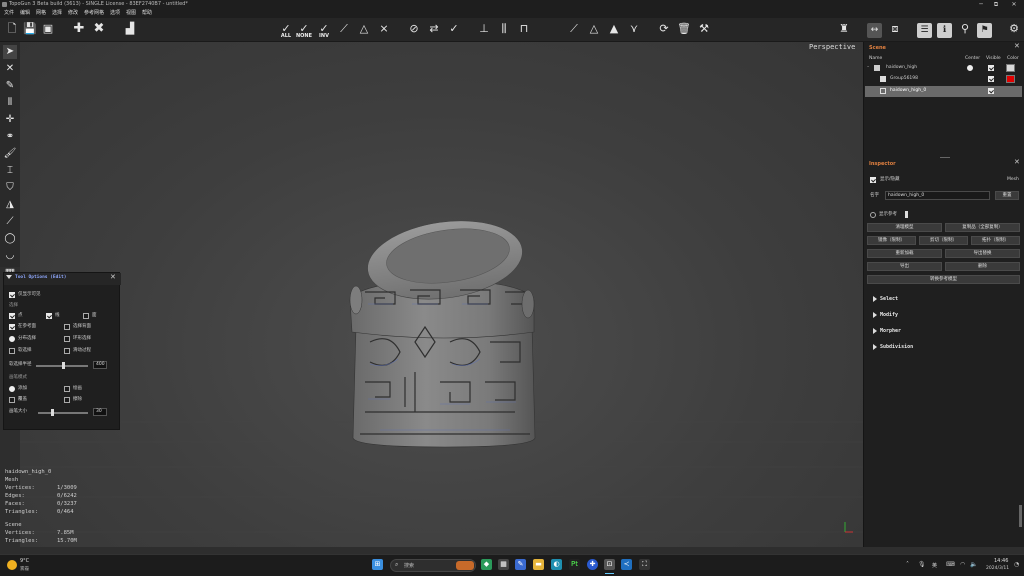  What do you see at coordinates (973, 564) in the screenshot?
I see `volume-icon: 🔈` at bounding box center [973, 564].